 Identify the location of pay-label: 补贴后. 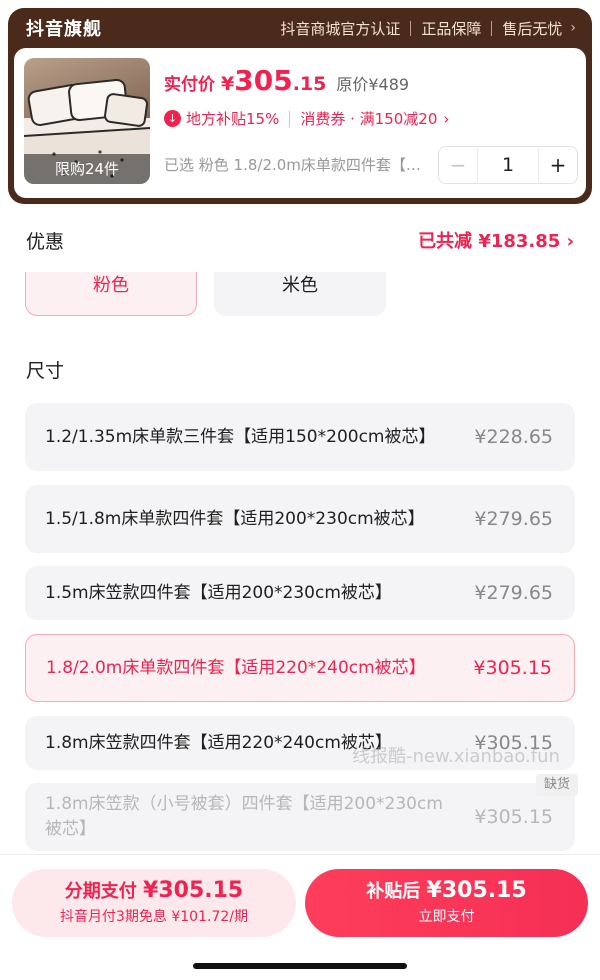
(393, 891).